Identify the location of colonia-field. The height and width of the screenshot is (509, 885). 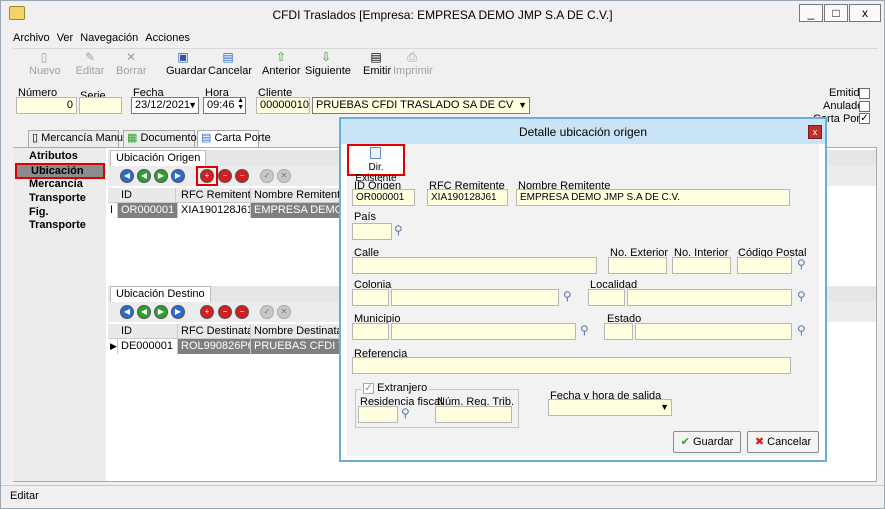
(475, 297).